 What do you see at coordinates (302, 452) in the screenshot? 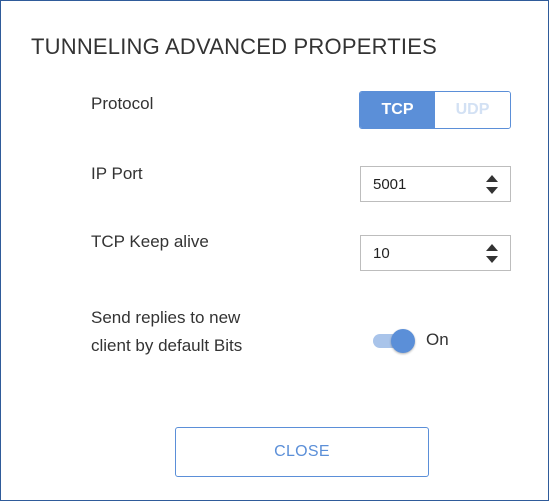
I see `close-button: CLOSE` at bounding box center [302, 452].